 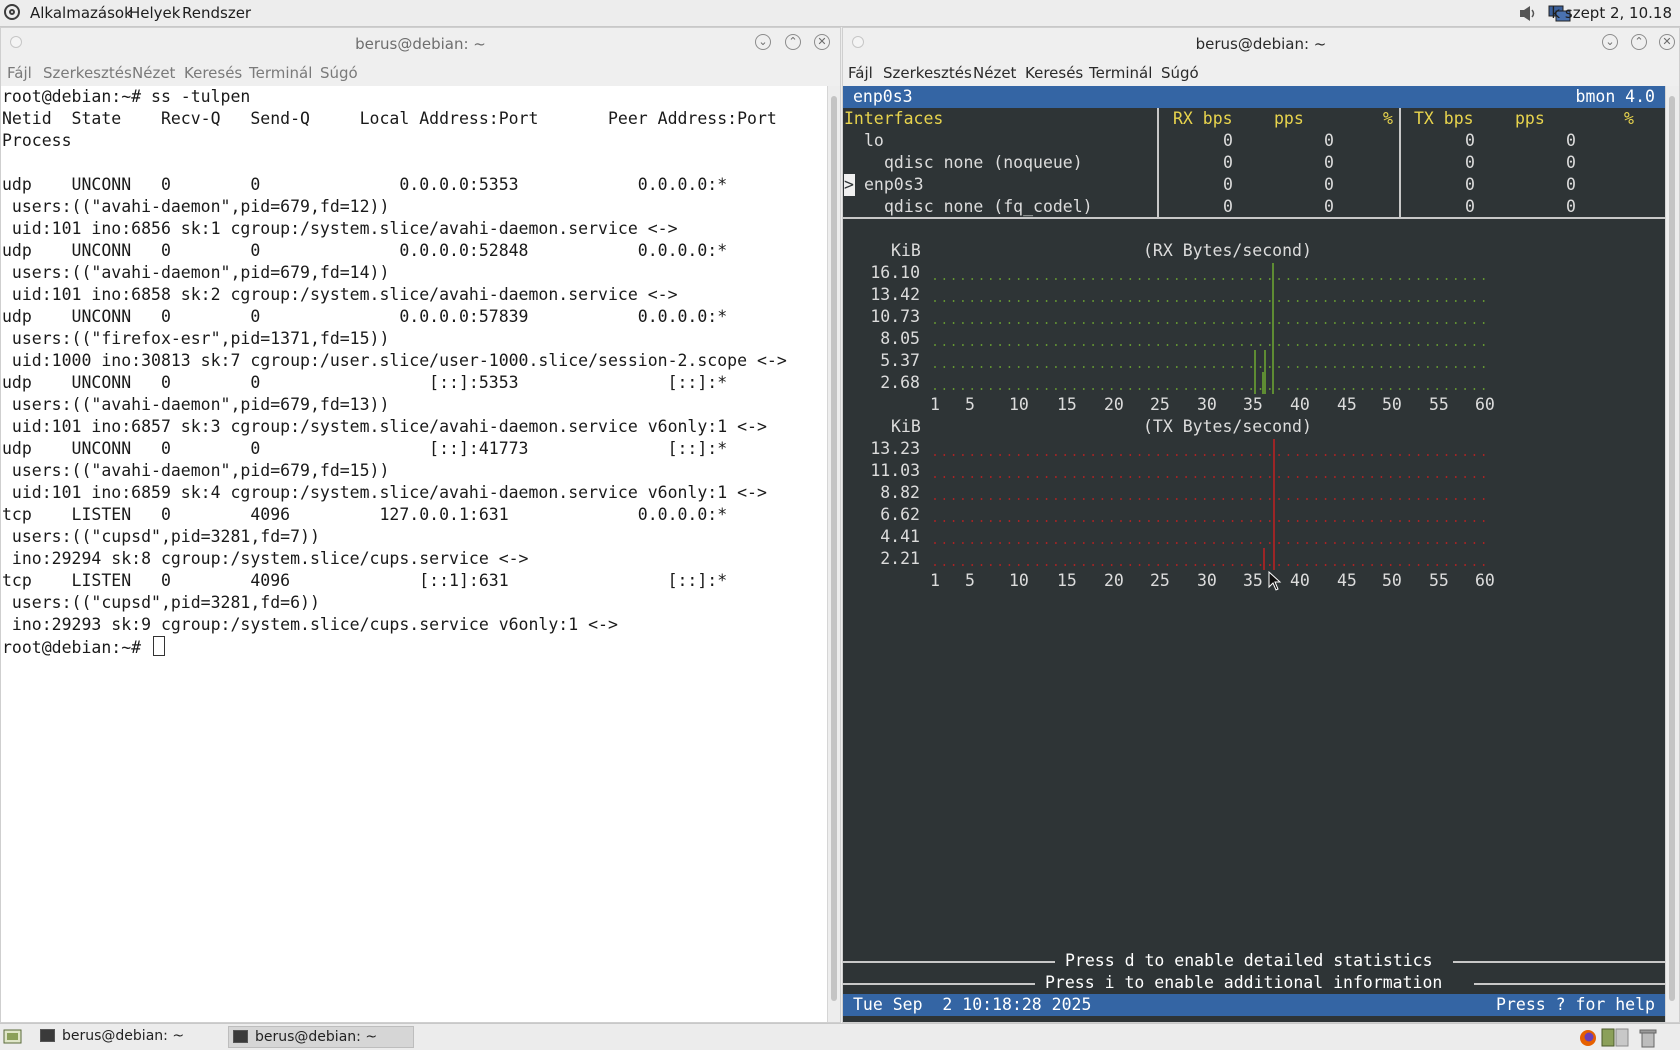 I want to click on menu-system: Rendszer, so click(x=216, y=13).